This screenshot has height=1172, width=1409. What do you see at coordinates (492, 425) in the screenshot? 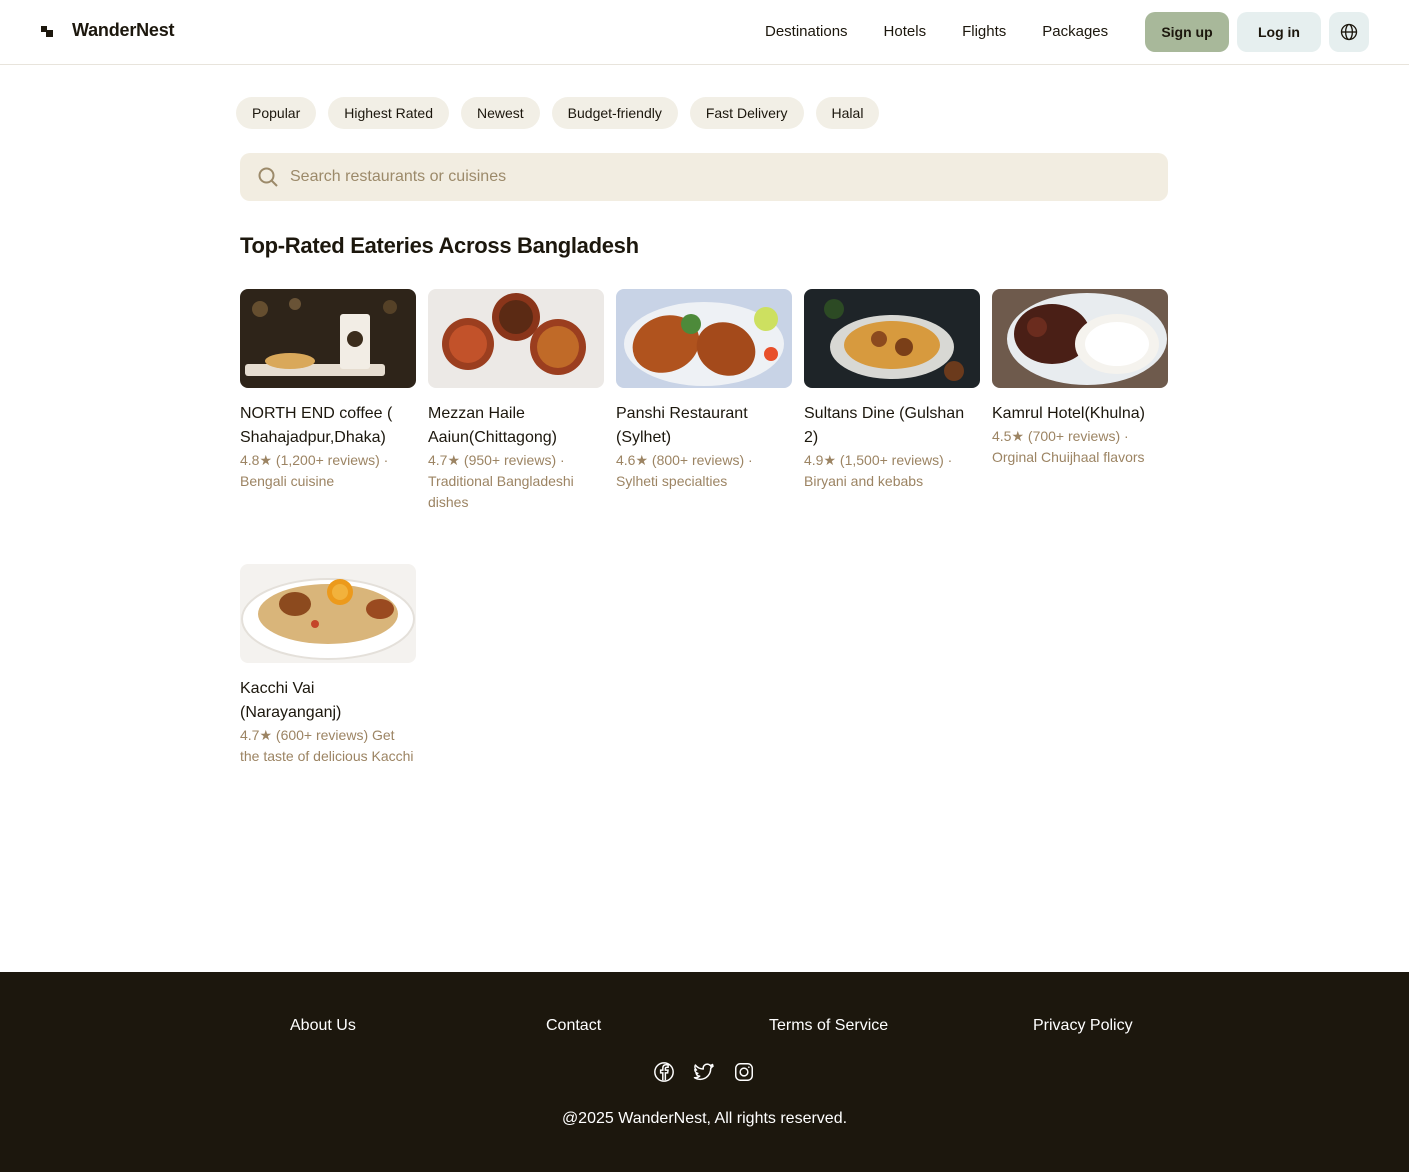
I see `eatery-name: Mezzan Haile Aaiun(Chittagong)` at bounding box center [492, 425].